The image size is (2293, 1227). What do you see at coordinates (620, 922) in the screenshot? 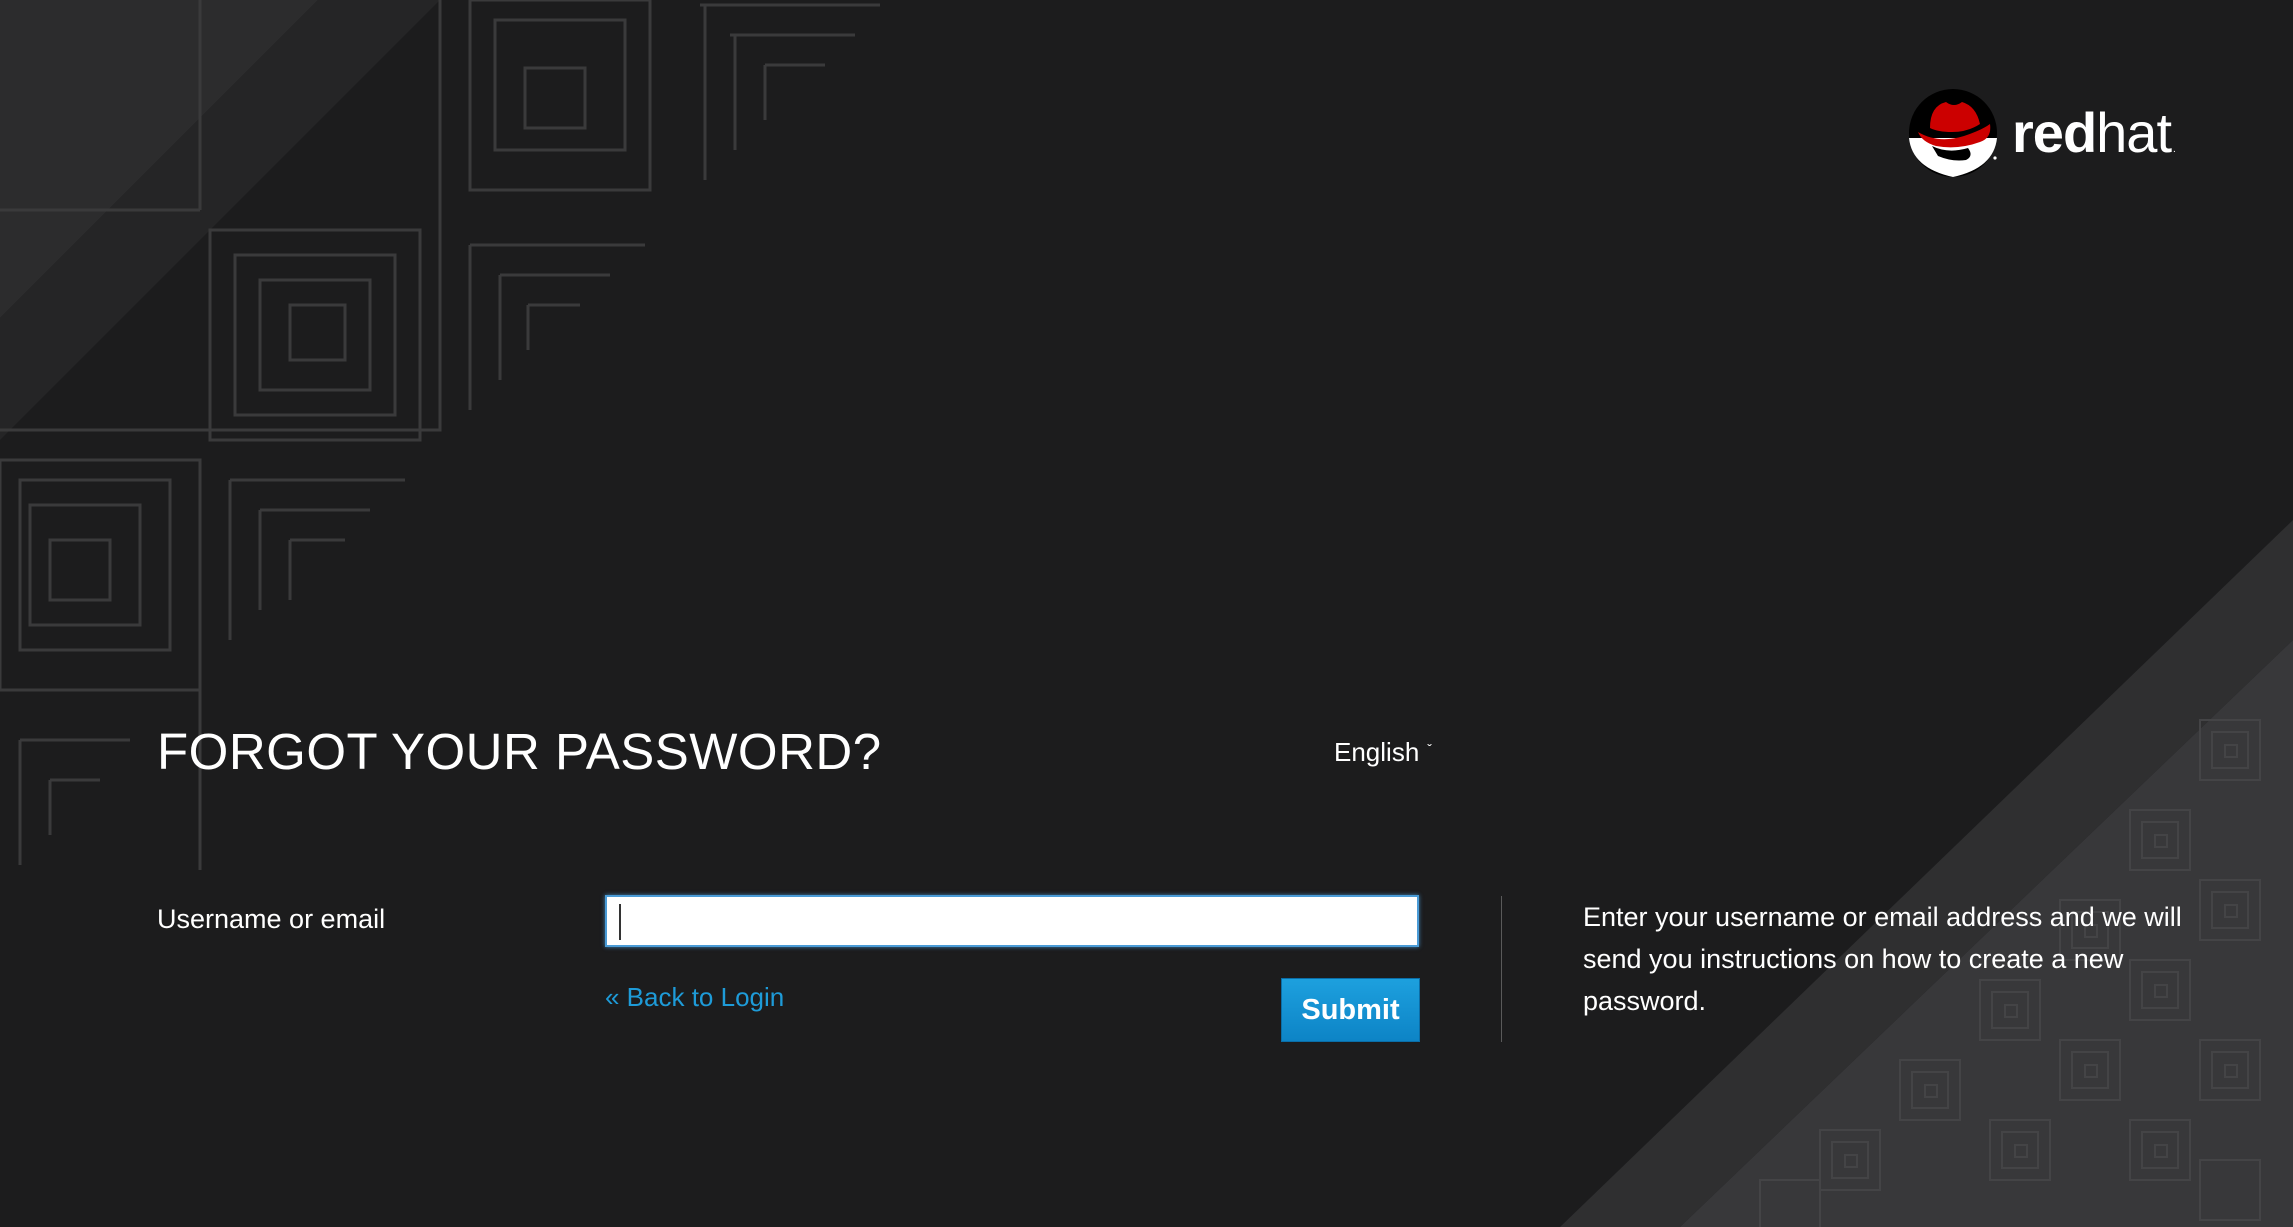
I see `text-caret` at bounding box center [620, 922].